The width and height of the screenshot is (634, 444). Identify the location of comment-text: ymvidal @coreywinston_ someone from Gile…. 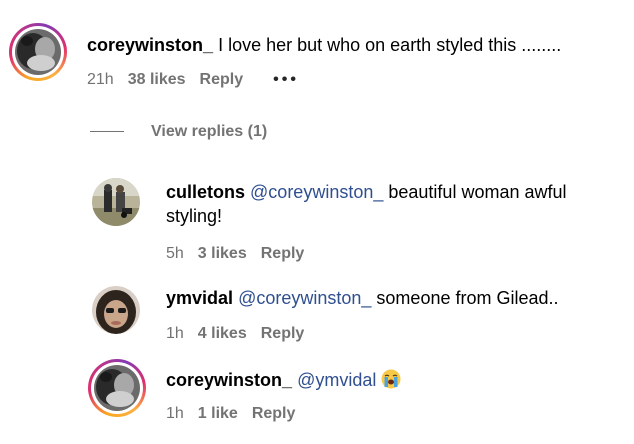
(362, 298).